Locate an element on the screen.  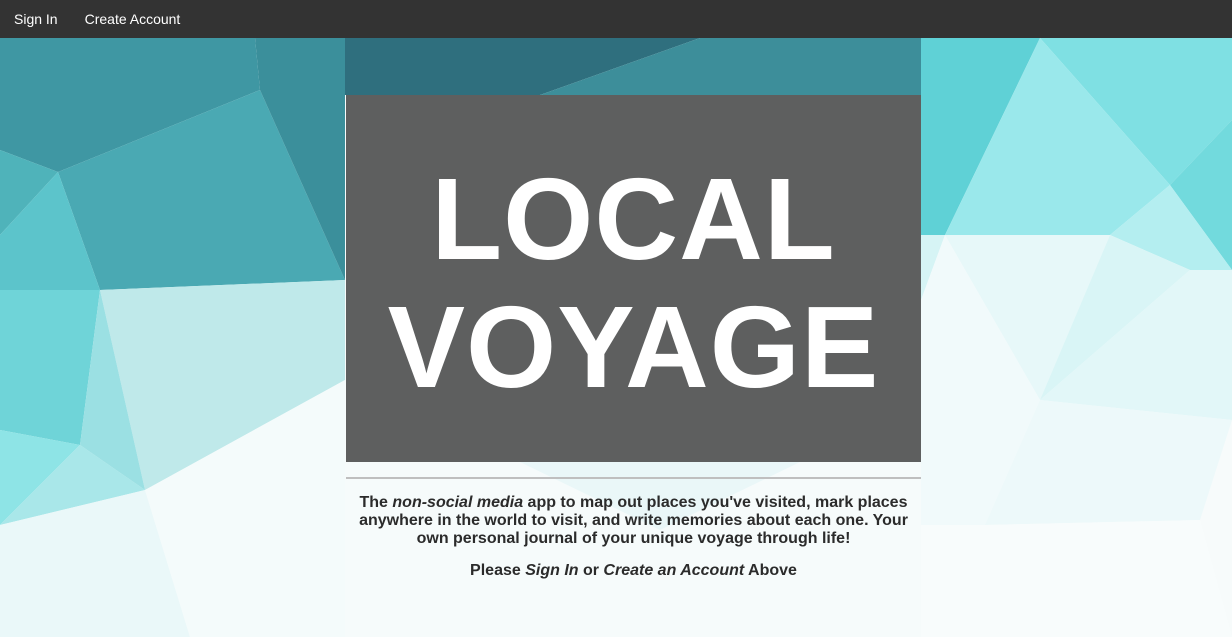
cta-sign-in: Sign In is located at coordinates (552, 570).